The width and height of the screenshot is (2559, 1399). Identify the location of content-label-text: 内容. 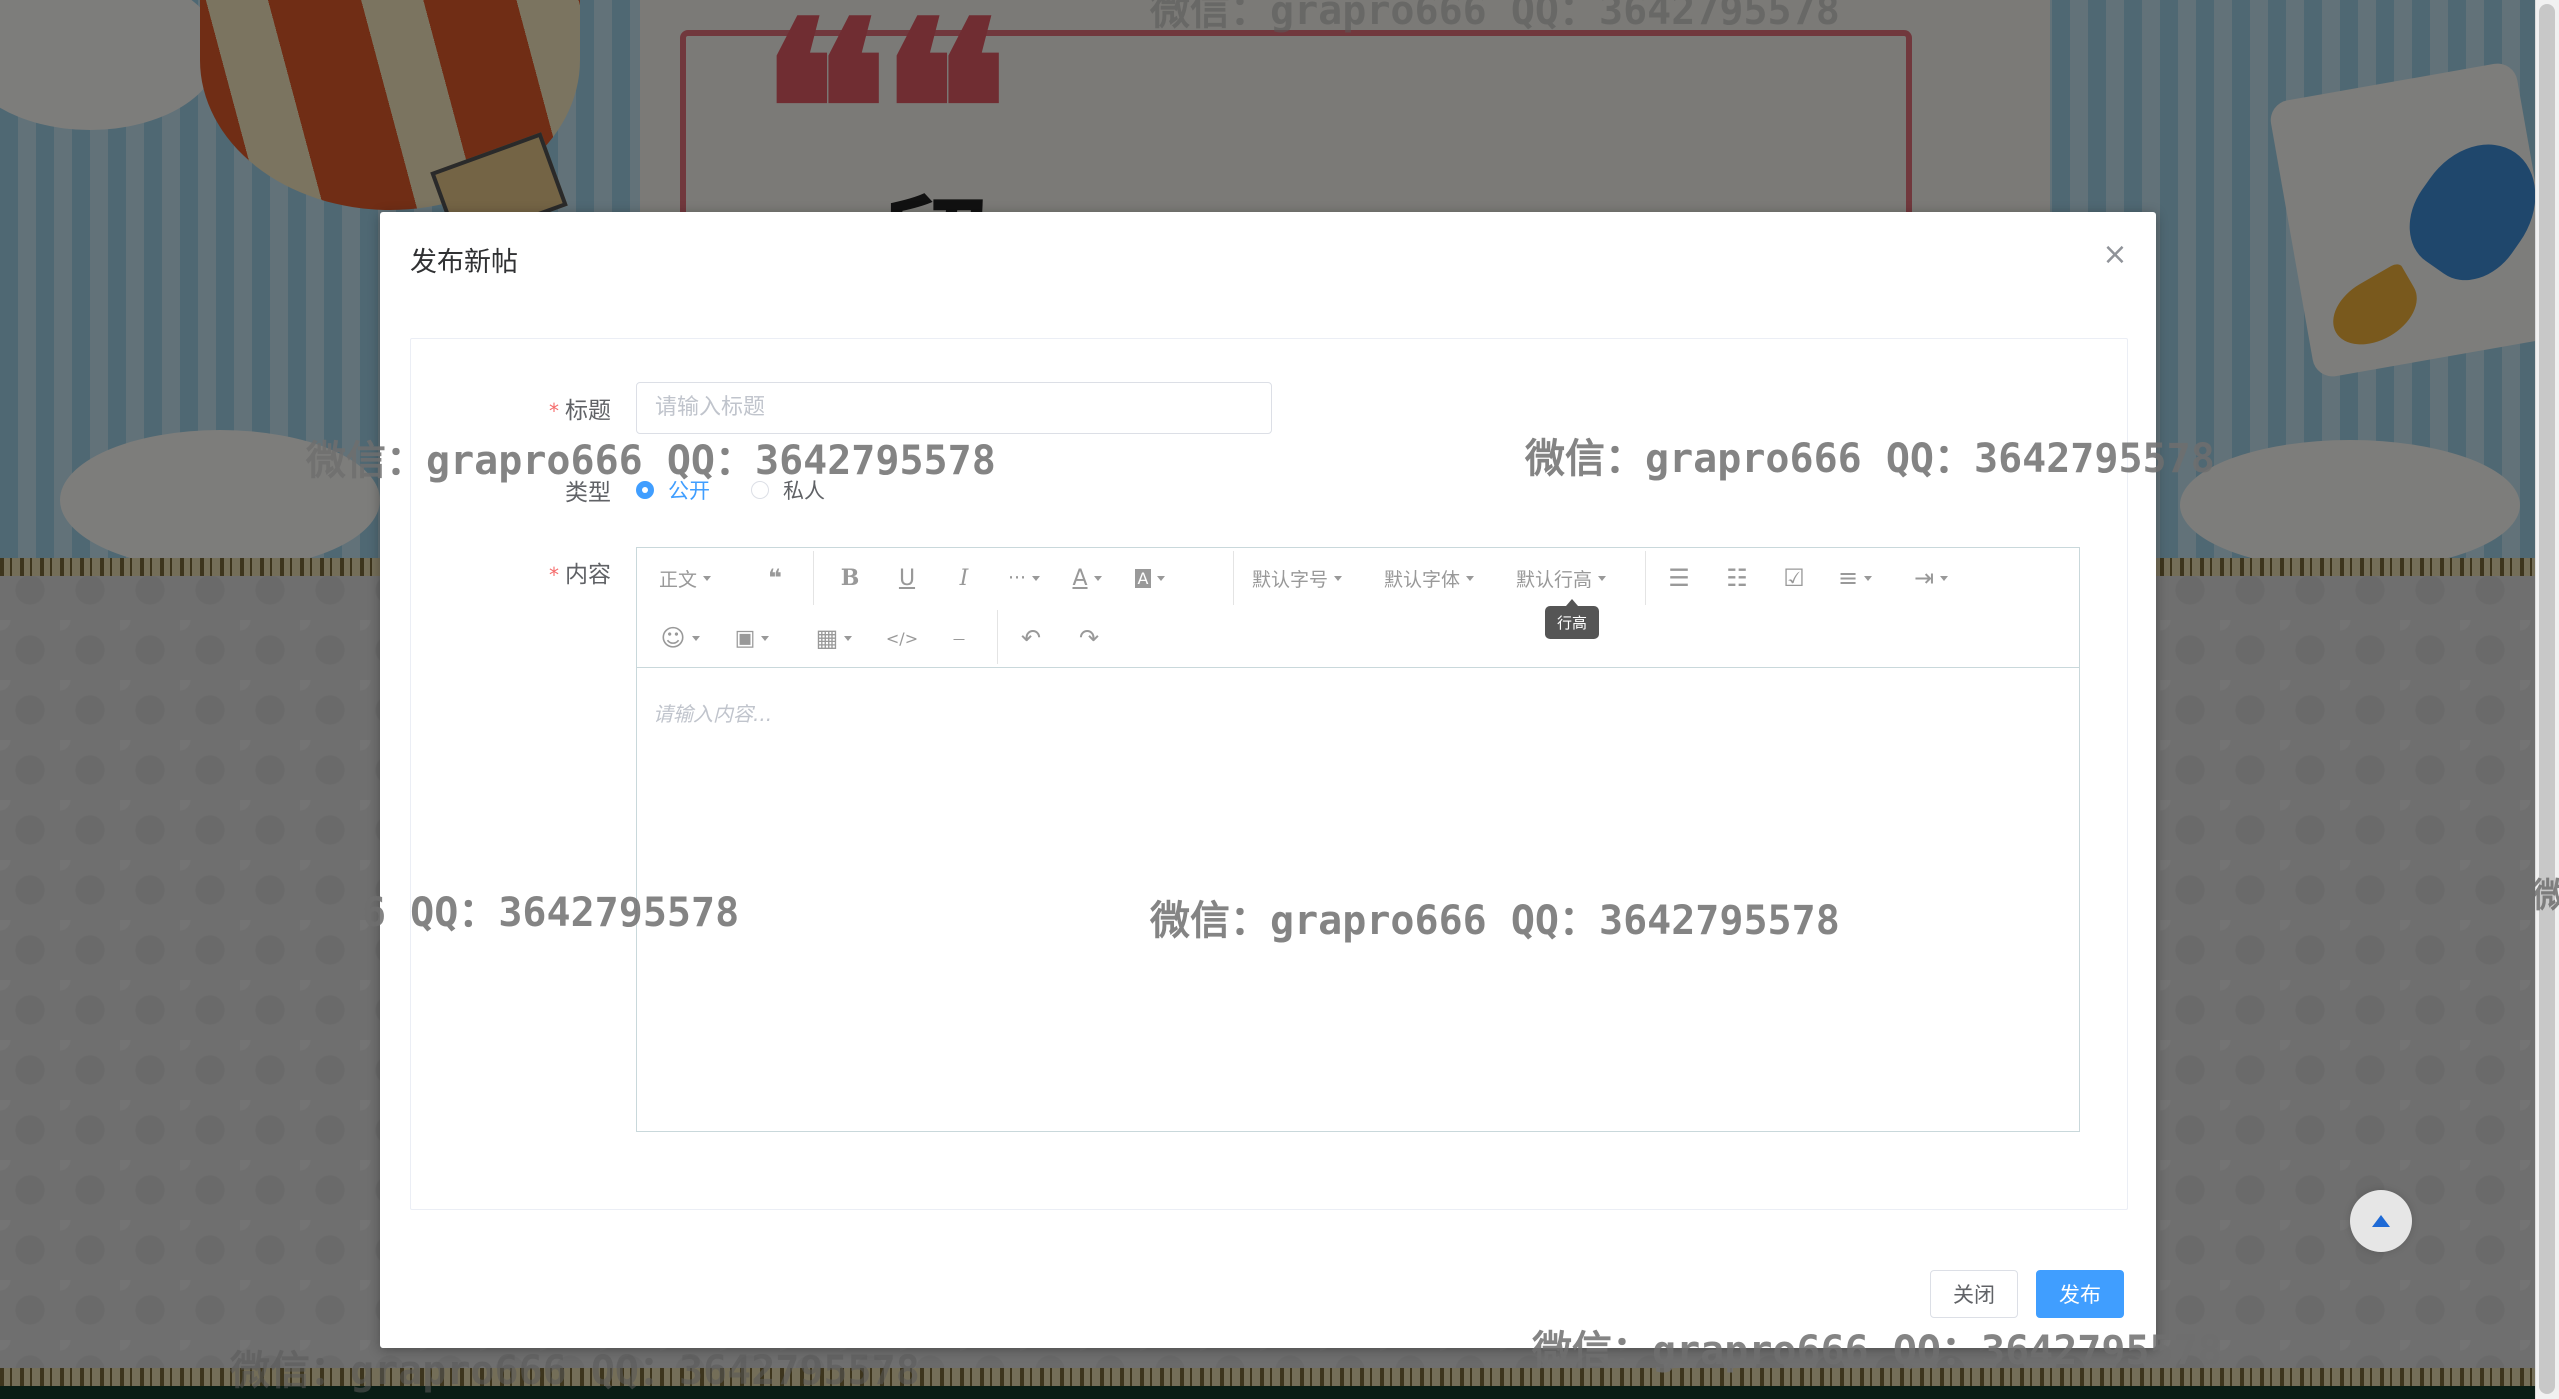
(588, 575).